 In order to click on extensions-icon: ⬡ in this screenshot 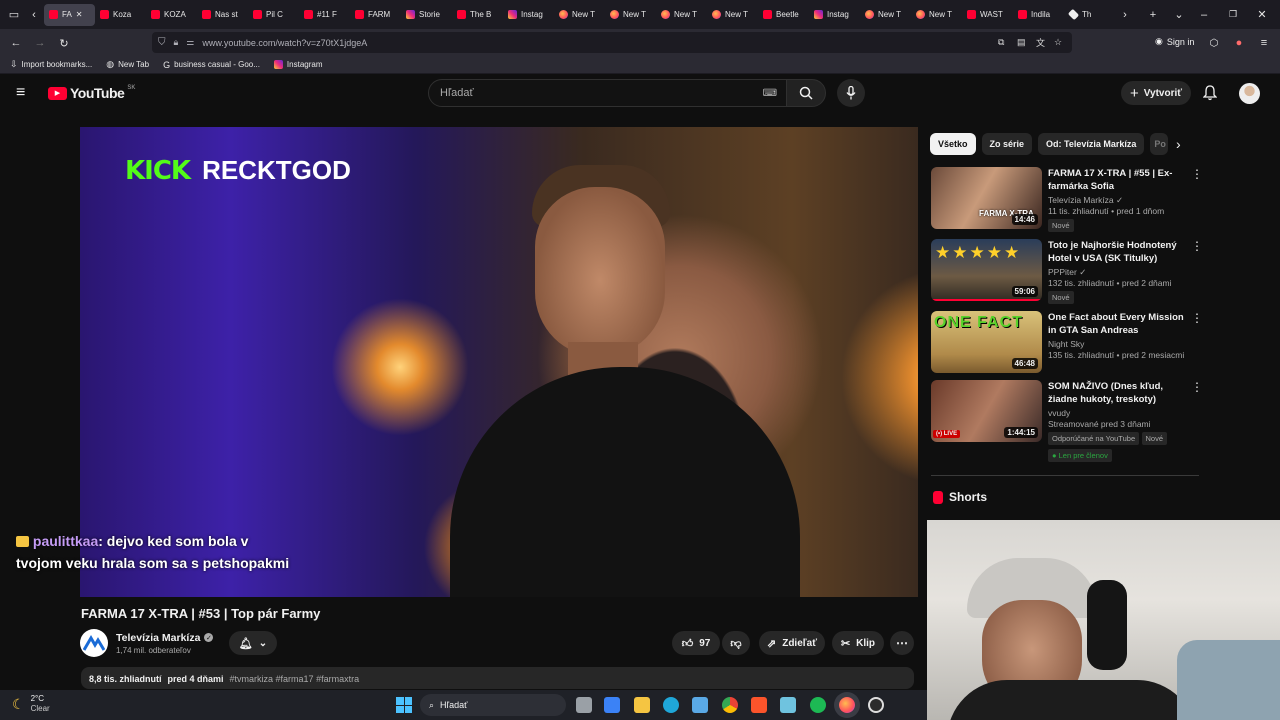, I will do `click(1214, 43)`.